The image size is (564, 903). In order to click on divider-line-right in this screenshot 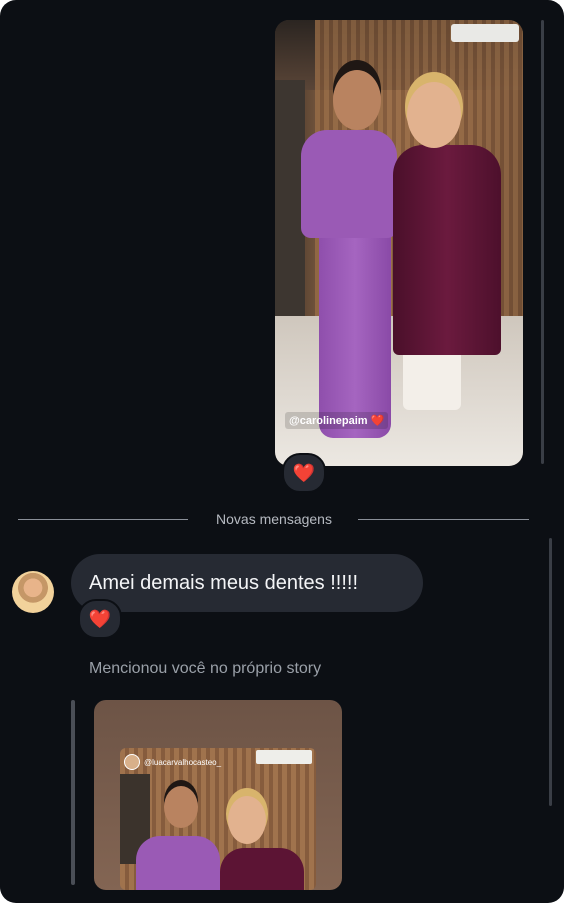, I will do `click(443, 519)`.